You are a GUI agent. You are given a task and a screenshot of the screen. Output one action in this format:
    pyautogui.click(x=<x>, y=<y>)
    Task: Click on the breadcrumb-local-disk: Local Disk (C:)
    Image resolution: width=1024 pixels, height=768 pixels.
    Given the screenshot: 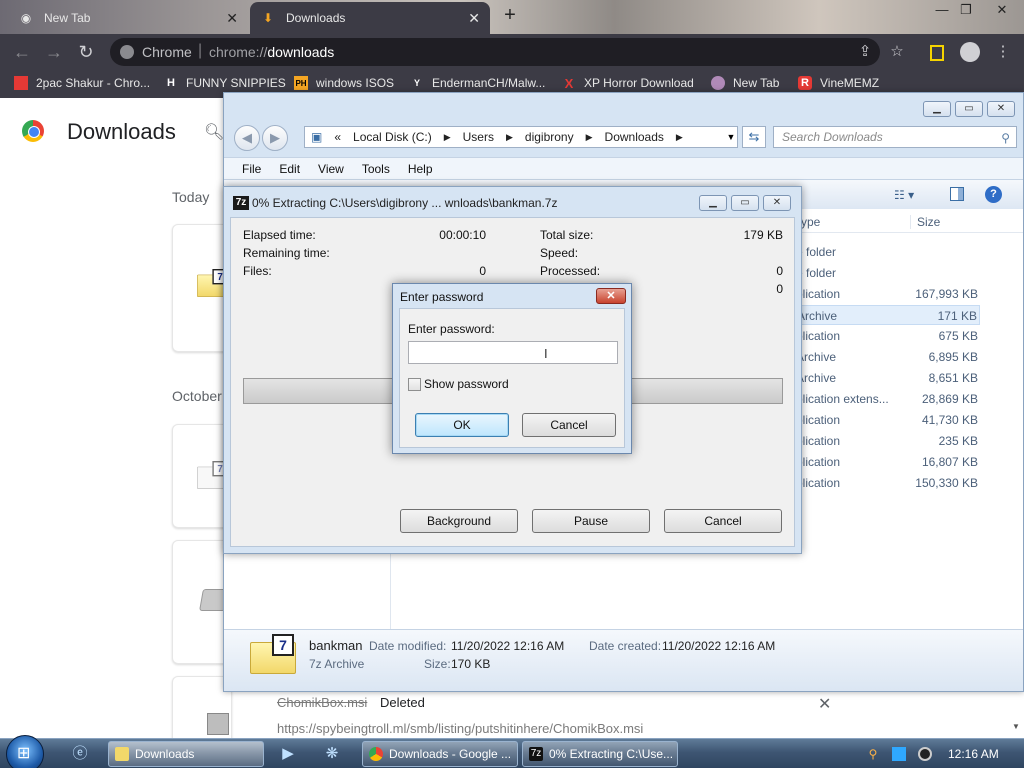 What is the action you would take?
    pyautogui.click(x=392, y=137)
    